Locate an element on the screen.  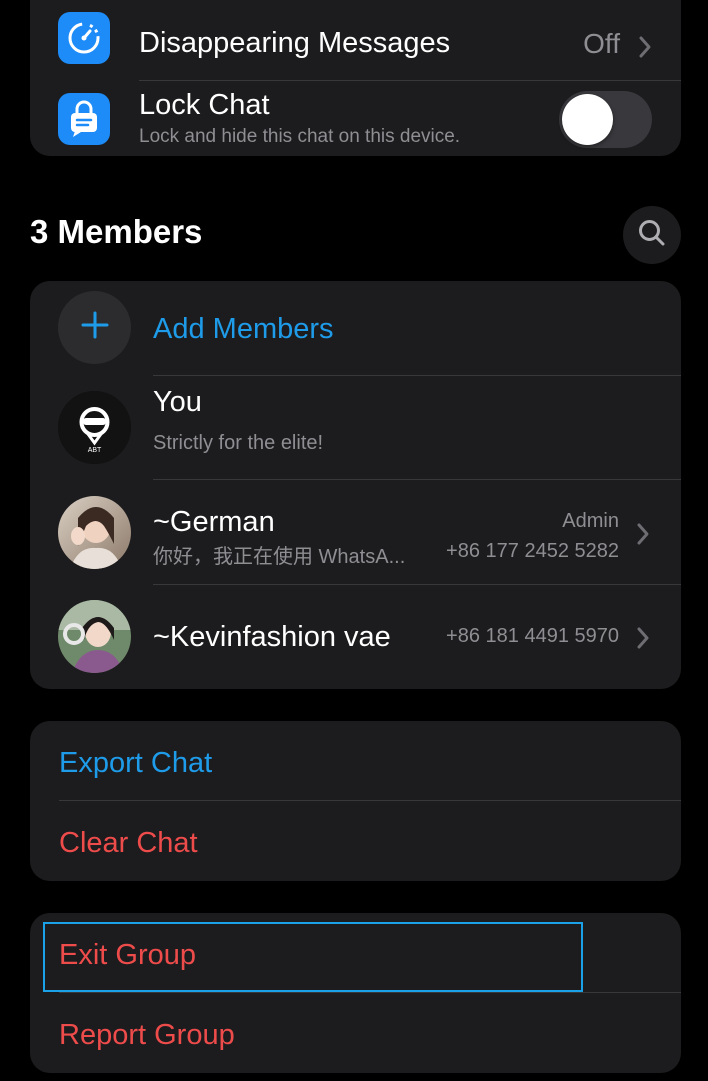
chat-actions-card: Export Chat Clear Chat is located at coordinates (355, 801).